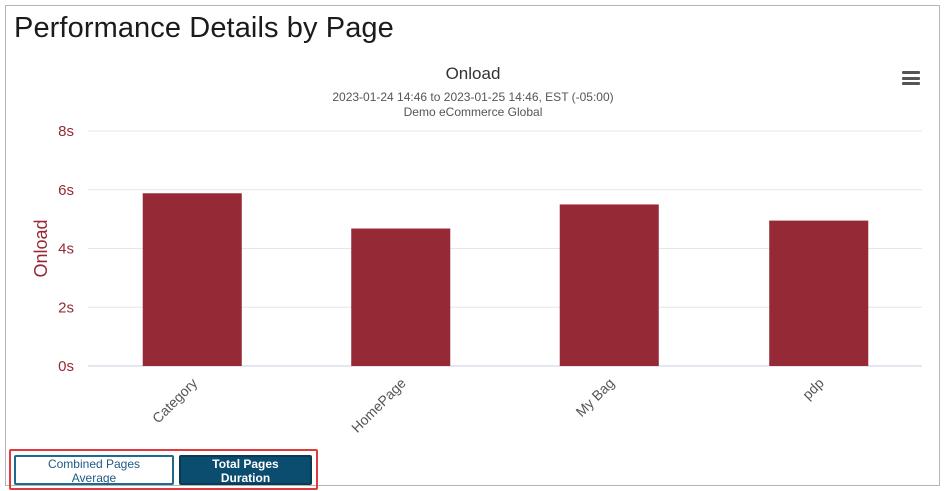  Describe the element at coordinates (94, 470) in the screenshot. I see `combined-pages-average-button: Combined Pages Average` at that location.